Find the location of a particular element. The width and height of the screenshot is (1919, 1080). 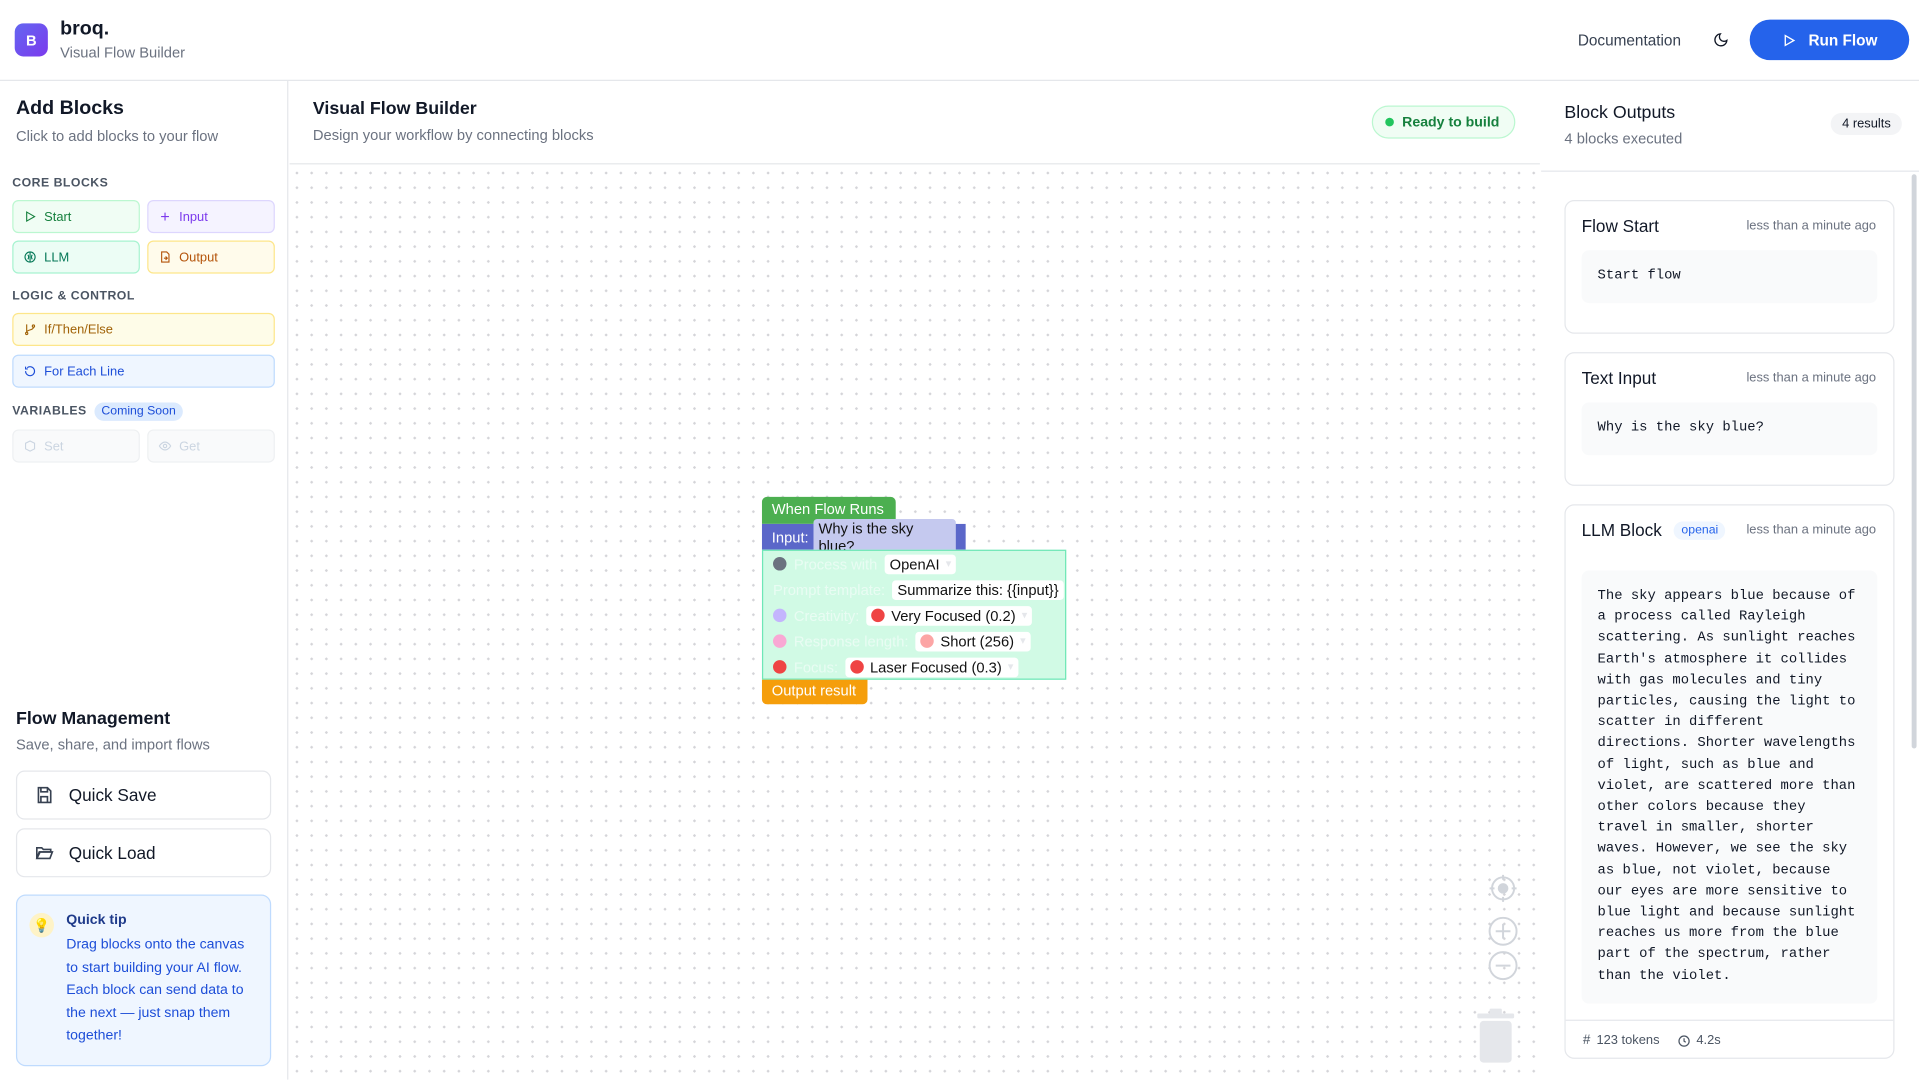

crosshair-icon is located at coordinates (1503, 888).